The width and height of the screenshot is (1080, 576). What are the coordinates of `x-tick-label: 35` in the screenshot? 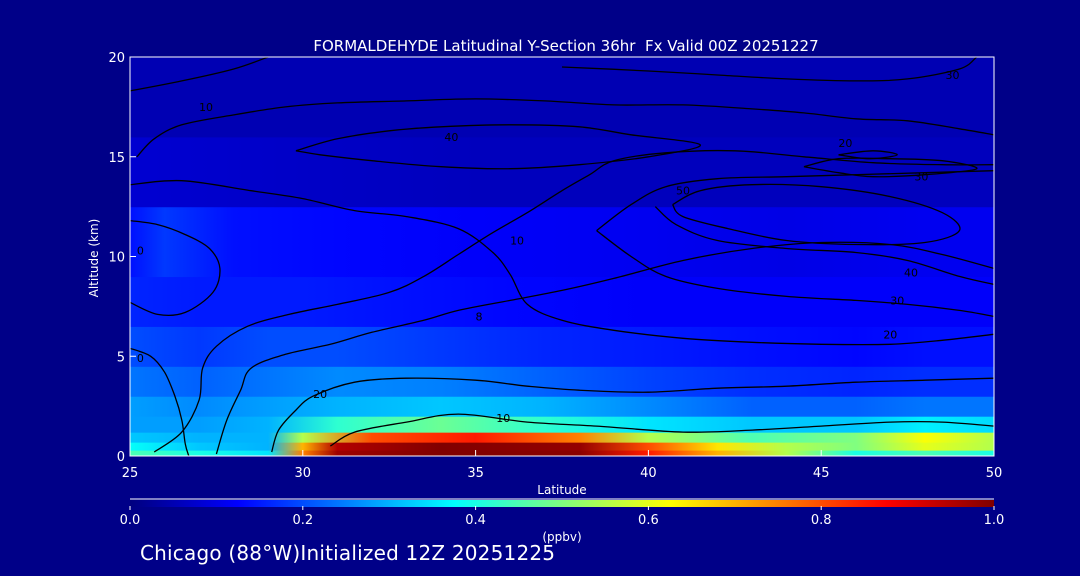 It's located at (475, 473).